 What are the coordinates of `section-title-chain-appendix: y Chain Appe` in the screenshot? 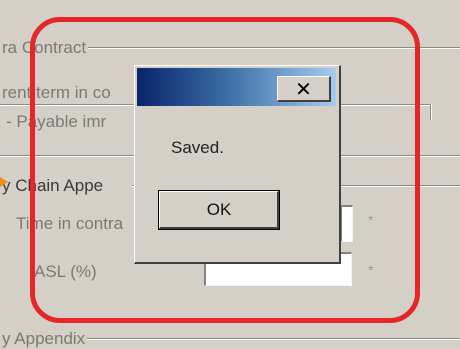 It's located at (53, 186).